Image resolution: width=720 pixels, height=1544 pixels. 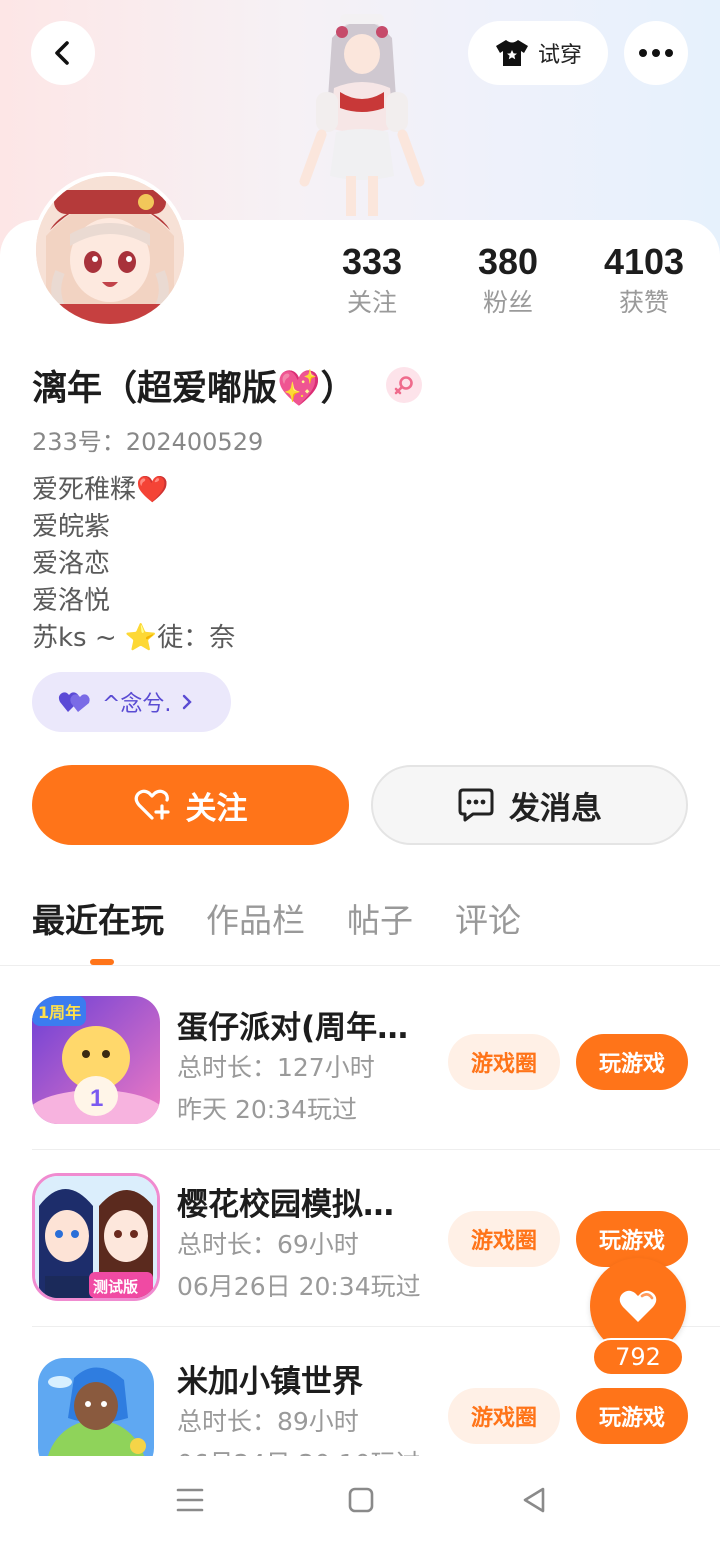 I want to click on system-back-button, so click(x=534, y=1500).